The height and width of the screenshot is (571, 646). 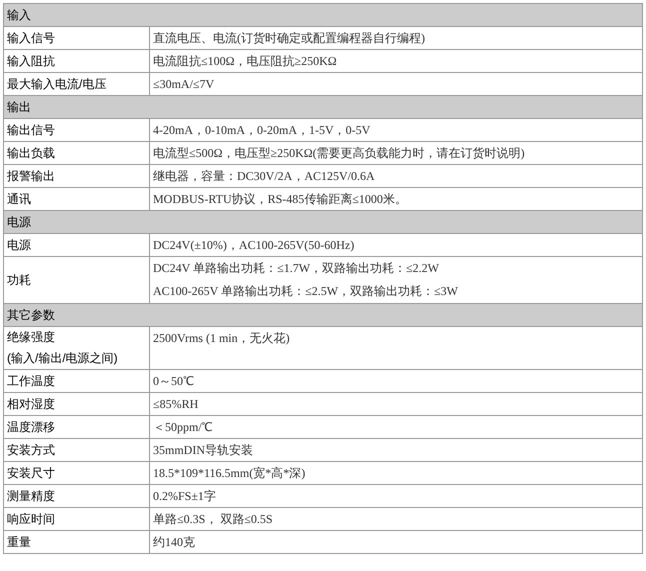 What do you see at coordinates (77, 496) in the screenshot?
I see `spec-label-cell: 测量精度` at bounding box center [77, 496].